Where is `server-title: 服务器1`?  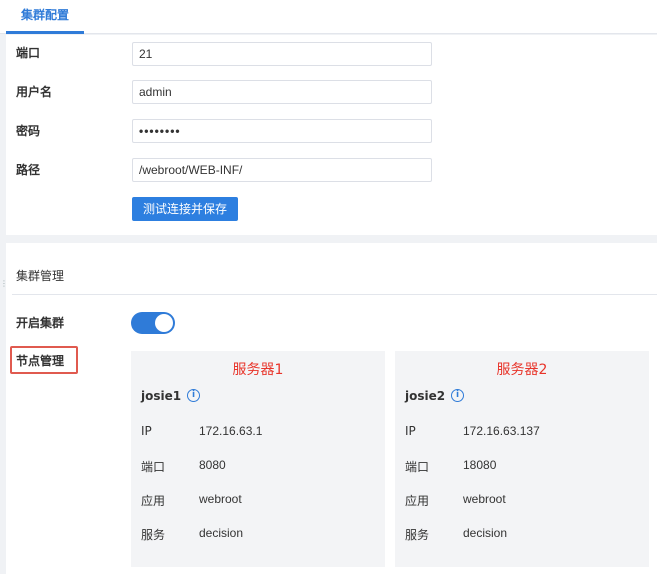
server-title: 服务器1 is located at coordinates (258, 370).